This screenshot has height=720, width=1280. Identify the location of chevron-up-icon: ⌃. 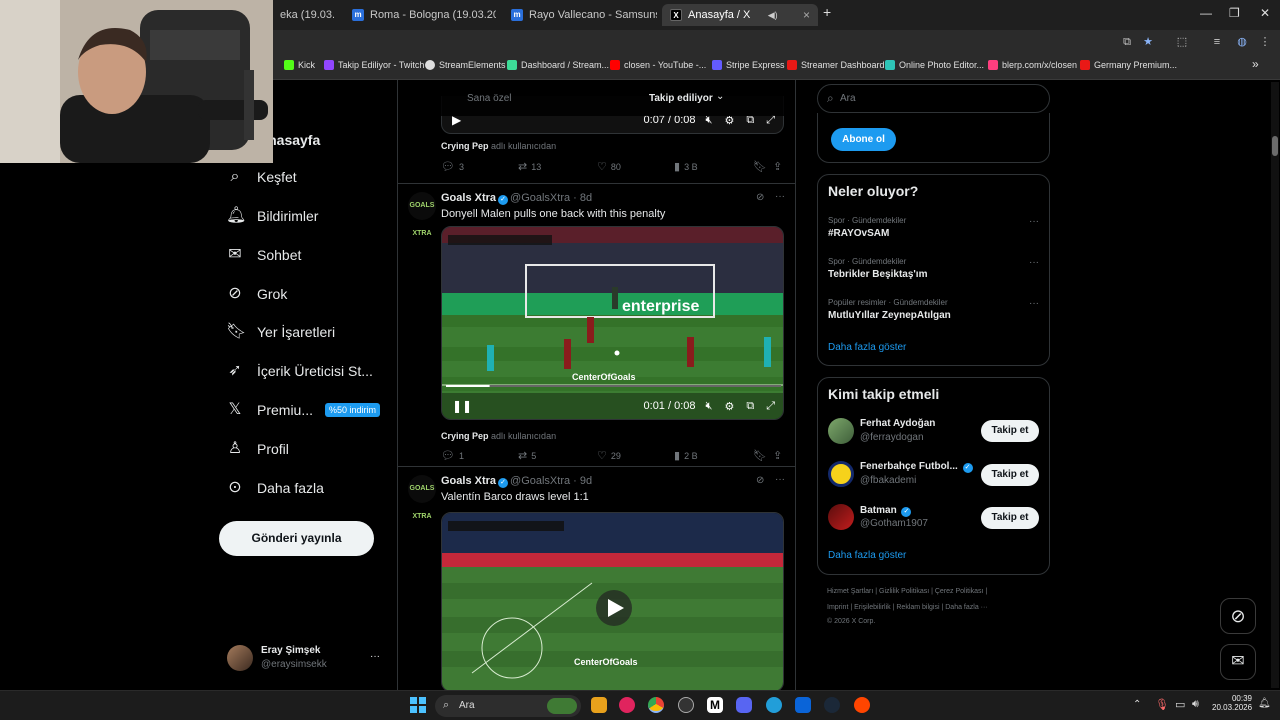
(1137, 704).